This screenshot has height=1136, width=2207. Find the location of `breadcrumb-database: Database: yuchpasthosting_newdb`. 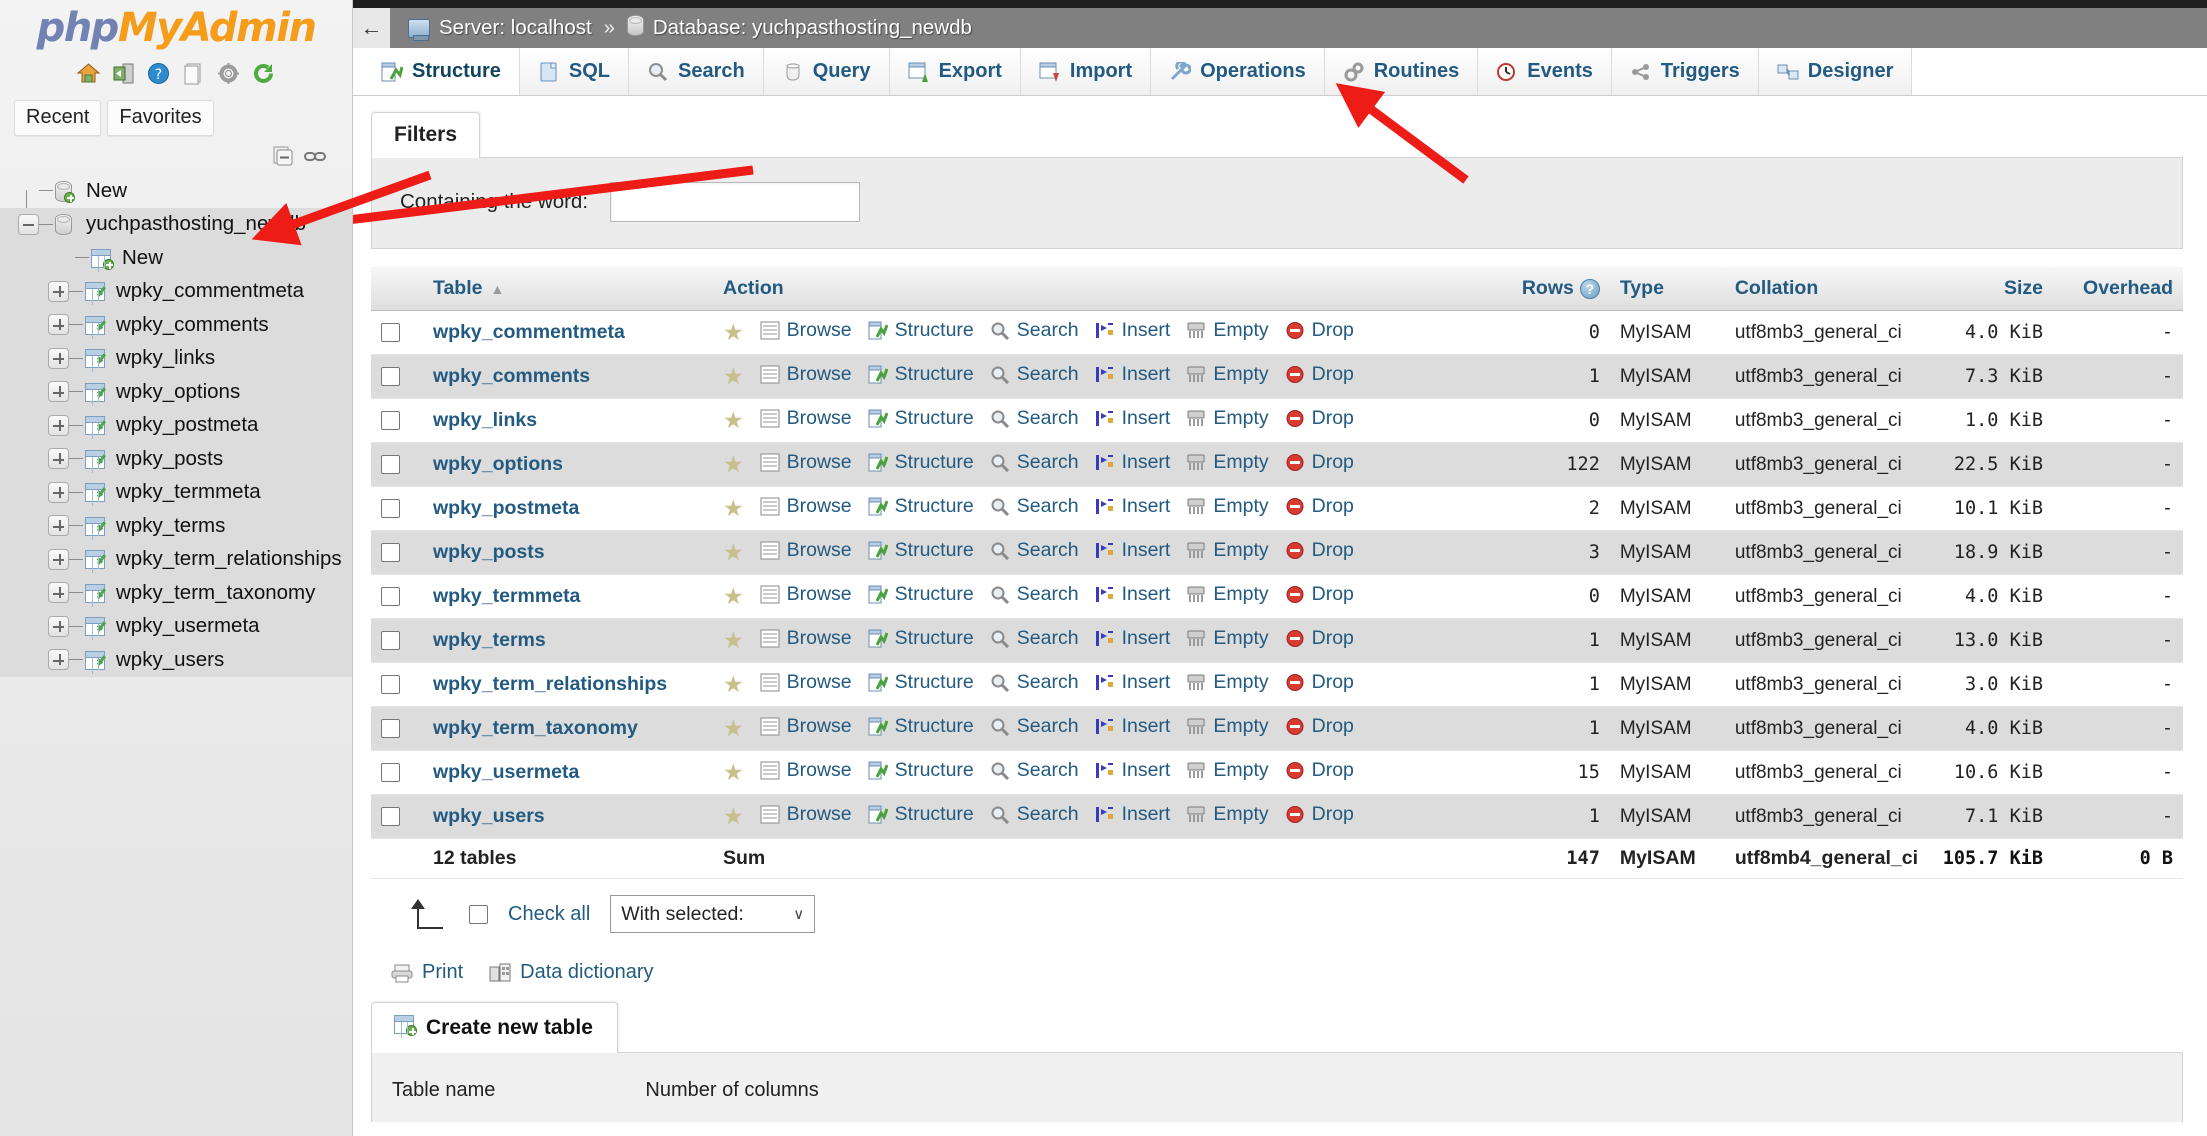

breadcrumb-database: Database: yuchpasthosting_newdb is located at coordinates (799, 28).